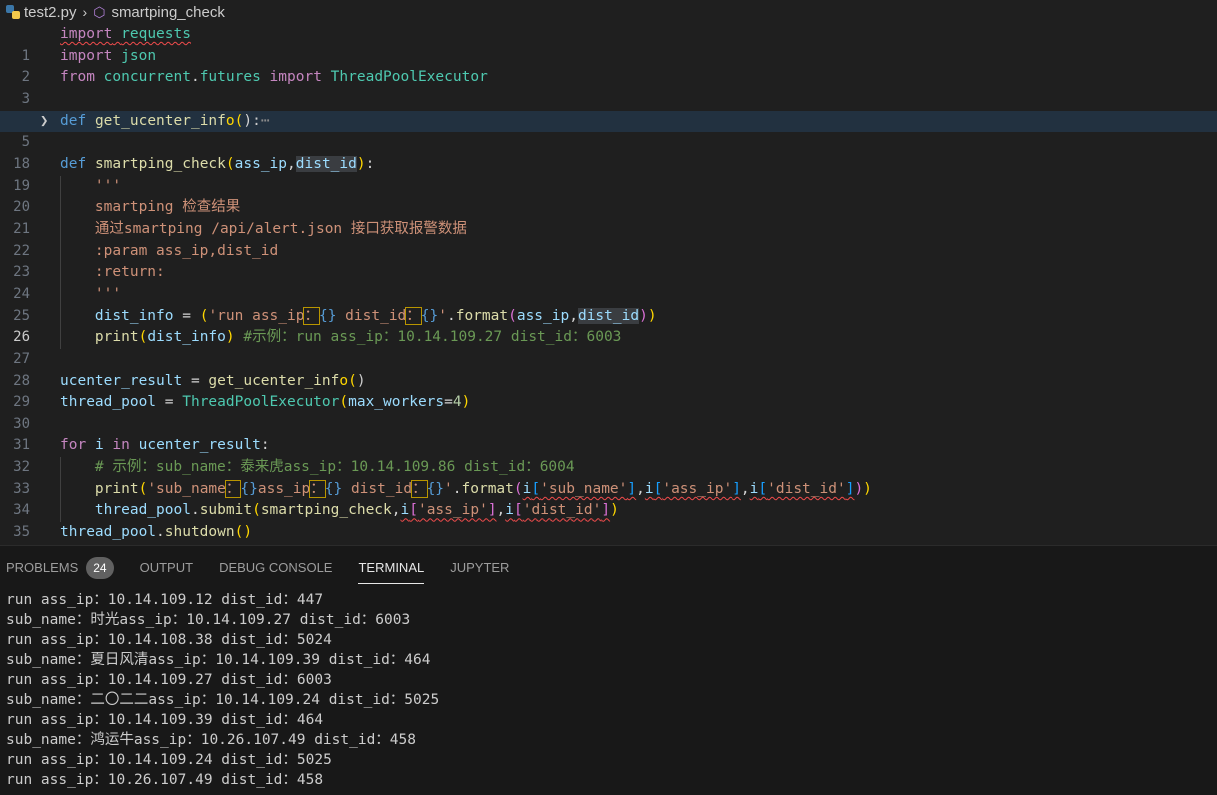 This screenshot has height=795, width=1217. Describe the element at coordinates (150, 208) in the screenshot. I see `code-text: smartping 检查结果` at that location.